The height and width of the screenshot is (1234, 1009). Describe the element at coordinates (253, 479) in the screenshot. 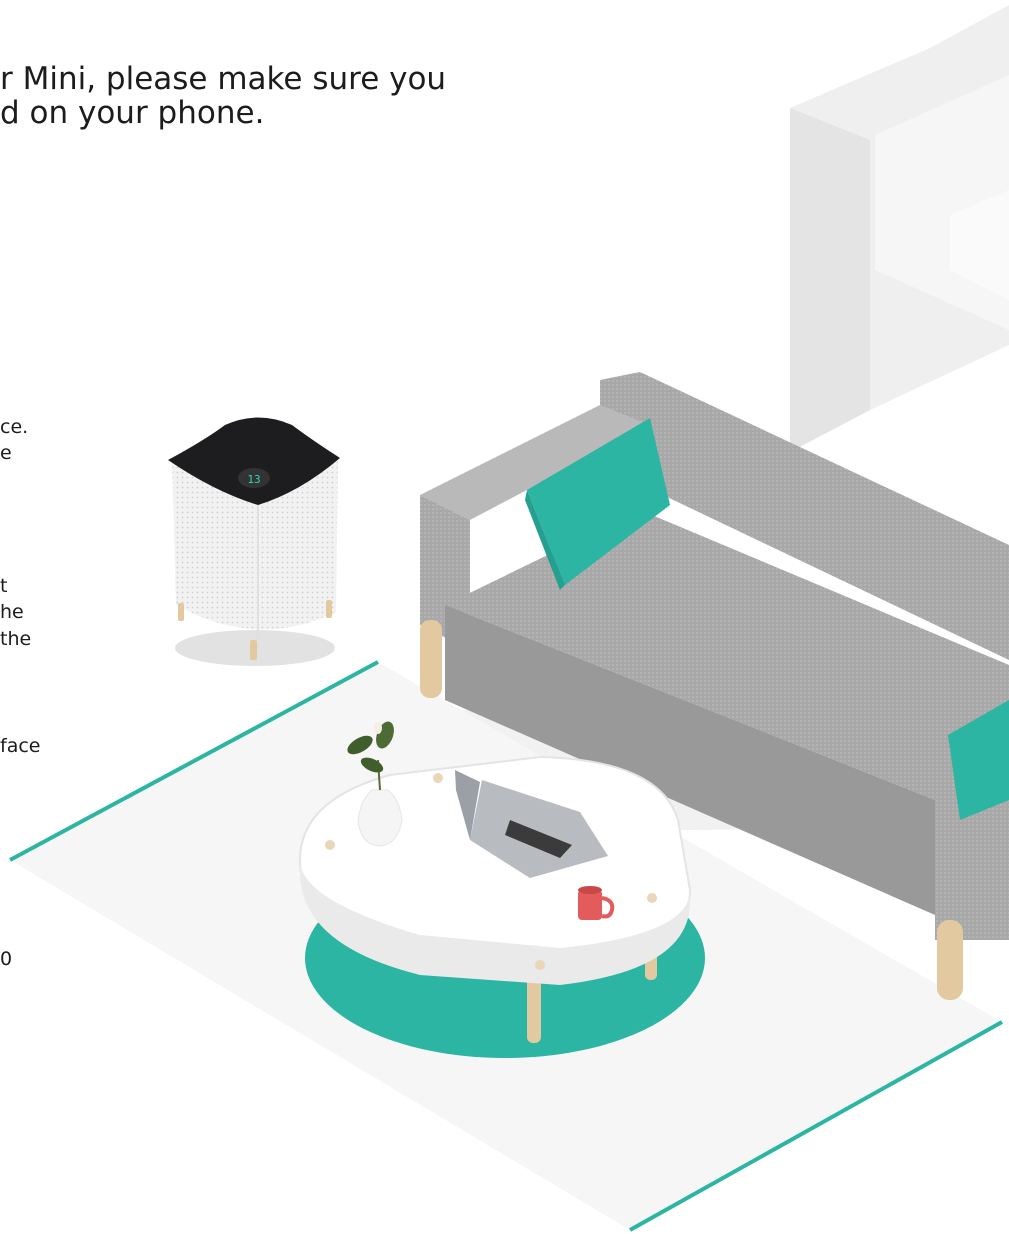

I see `purifier-display: 13` at that location.